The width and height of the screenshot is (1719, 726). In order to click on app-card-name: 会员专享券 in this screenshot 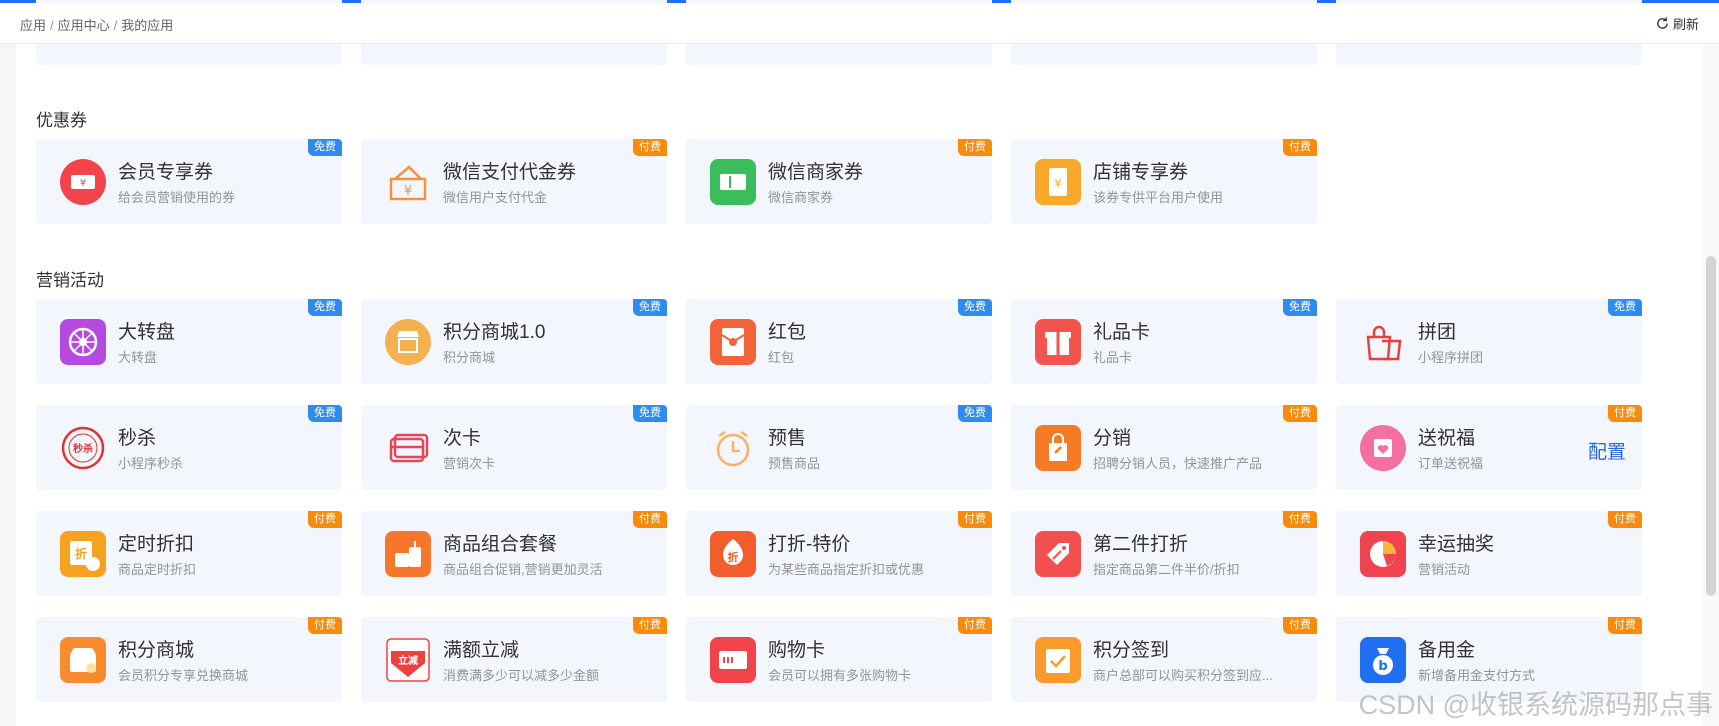, I will do `click(166, 172)`.